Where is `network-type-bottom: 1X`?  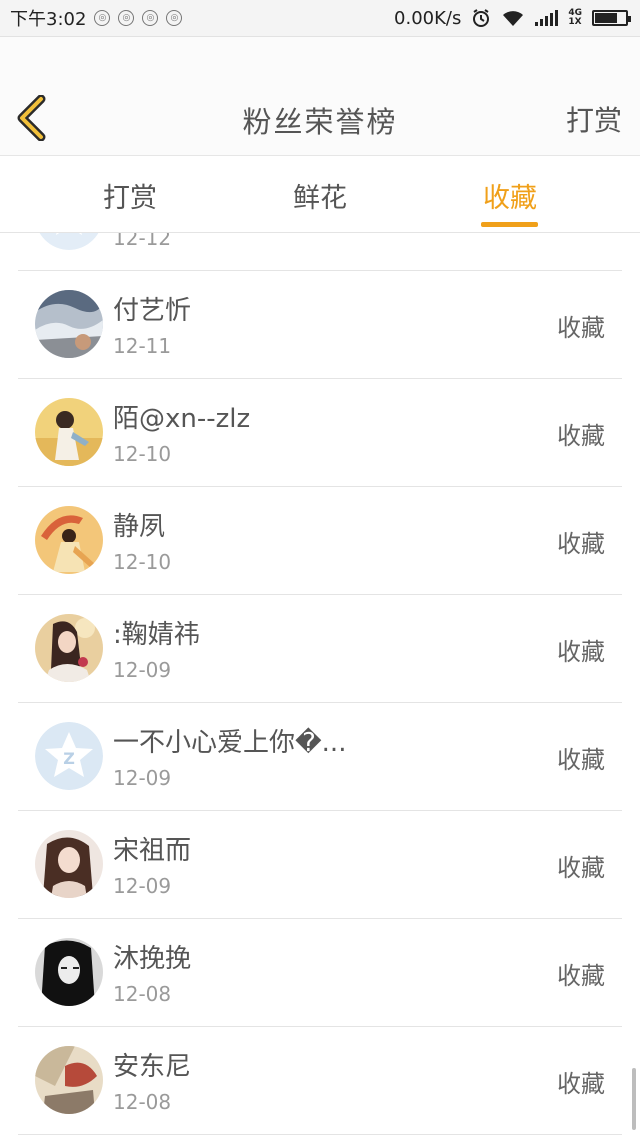 network-type-bottom: 1X is located at coordinates (575, 22).